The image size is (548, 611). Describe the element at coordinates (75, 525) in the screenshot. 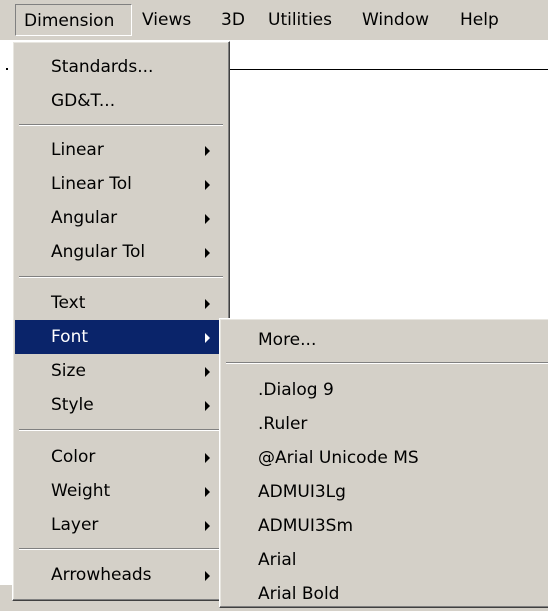

I see `menu-item-label: Layer` at that location.